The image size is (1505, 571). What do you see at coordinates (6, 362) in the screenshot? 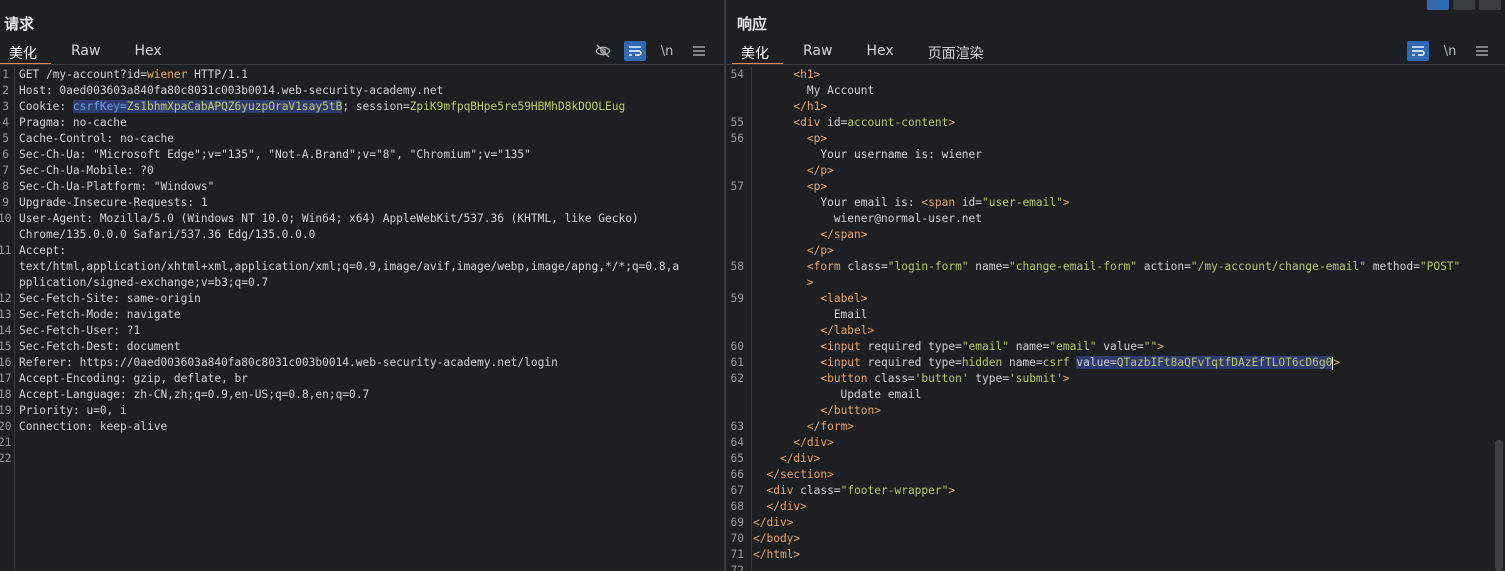
I see `line-number: 16` at bounding box center [6, 362].